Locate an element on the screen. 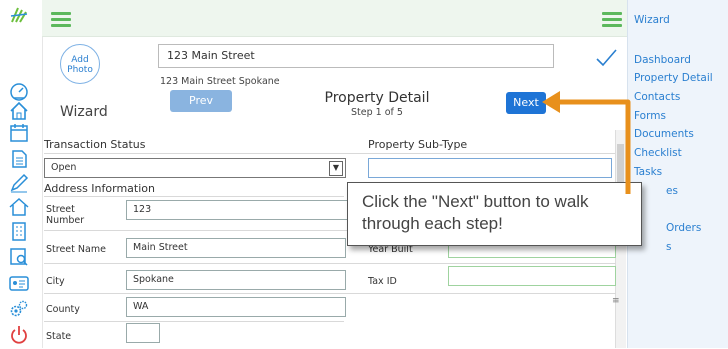  city-input: Spokane is located at coordinates (236, 280).